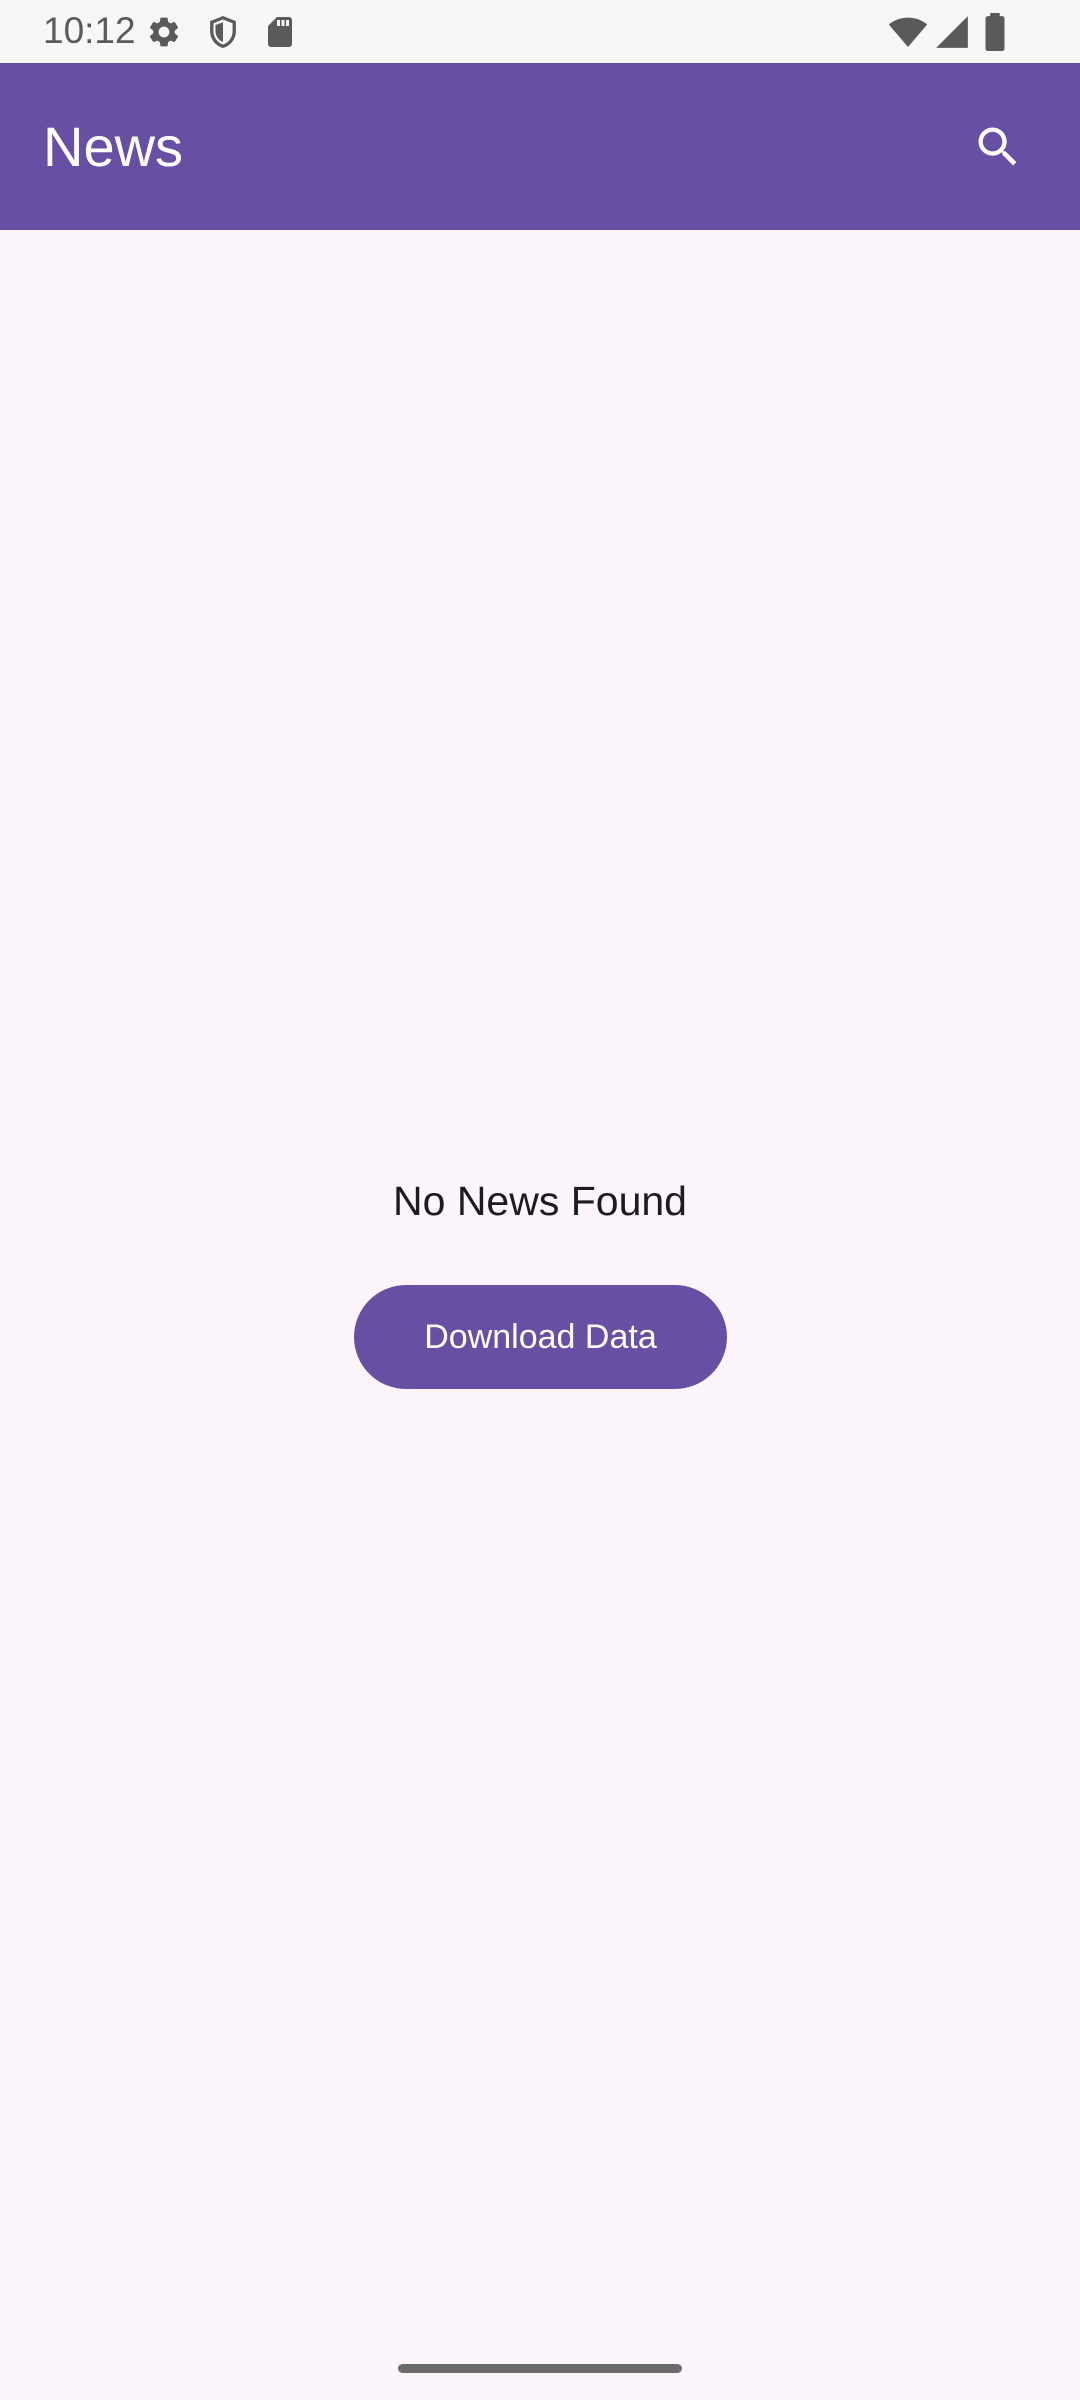 The width and height of the screenshot is (1080, 2400). I want to click on empty-state-message: No News Found, so click(540, 1201).